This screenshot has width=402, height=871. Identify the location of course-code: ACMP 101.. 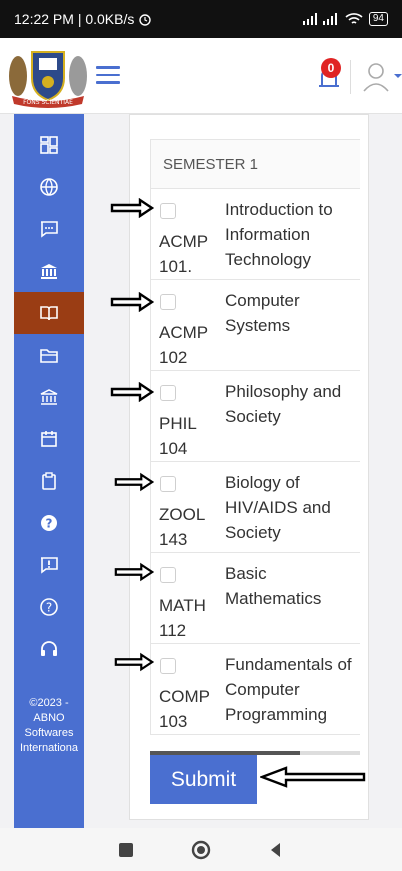
(183, 254).